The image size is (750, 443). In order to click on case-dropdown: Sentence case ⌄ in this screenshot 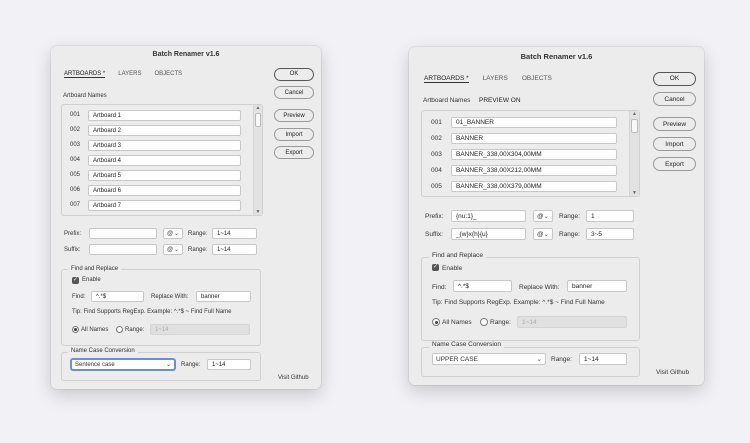, I will do `click(123, 364)`.